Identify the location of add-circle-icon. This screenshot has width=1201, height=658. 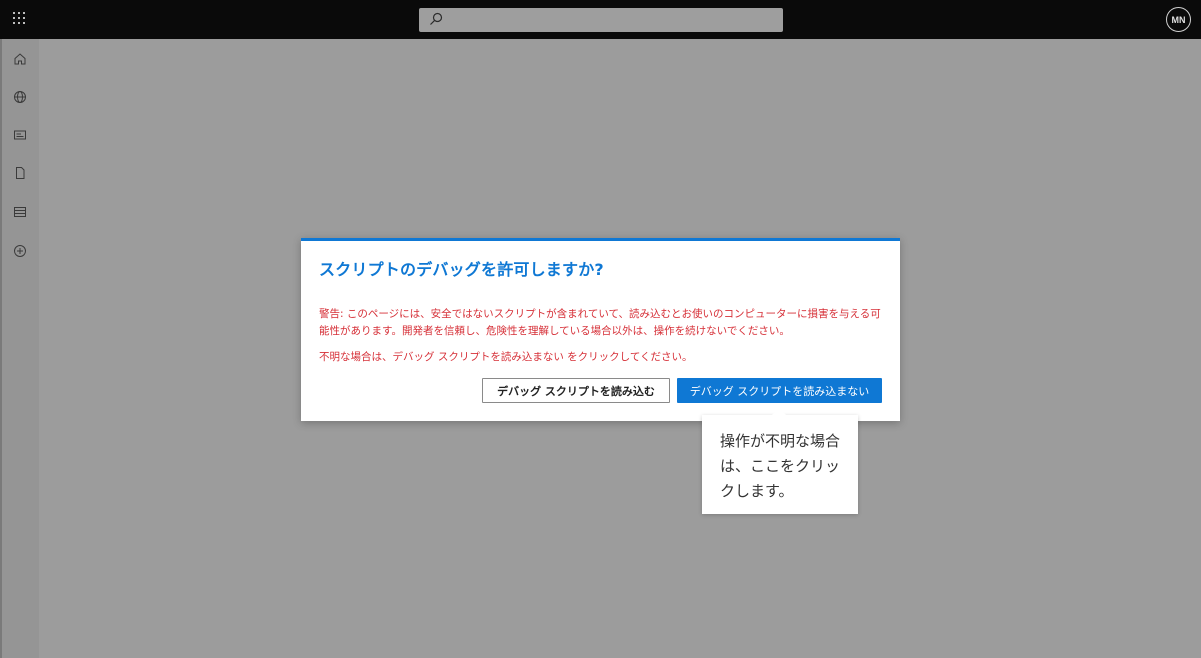
(20, 251).